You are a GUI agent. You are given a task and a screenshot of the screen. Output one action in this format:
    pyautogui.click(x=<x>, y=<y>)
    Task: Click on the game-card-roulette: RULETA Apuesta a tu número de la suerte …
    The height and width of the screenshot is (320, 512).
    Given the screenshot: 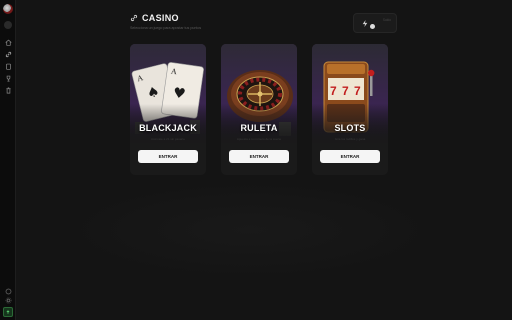 What is the action you would take?
    pyautogui.click(x=259, y=109)
    